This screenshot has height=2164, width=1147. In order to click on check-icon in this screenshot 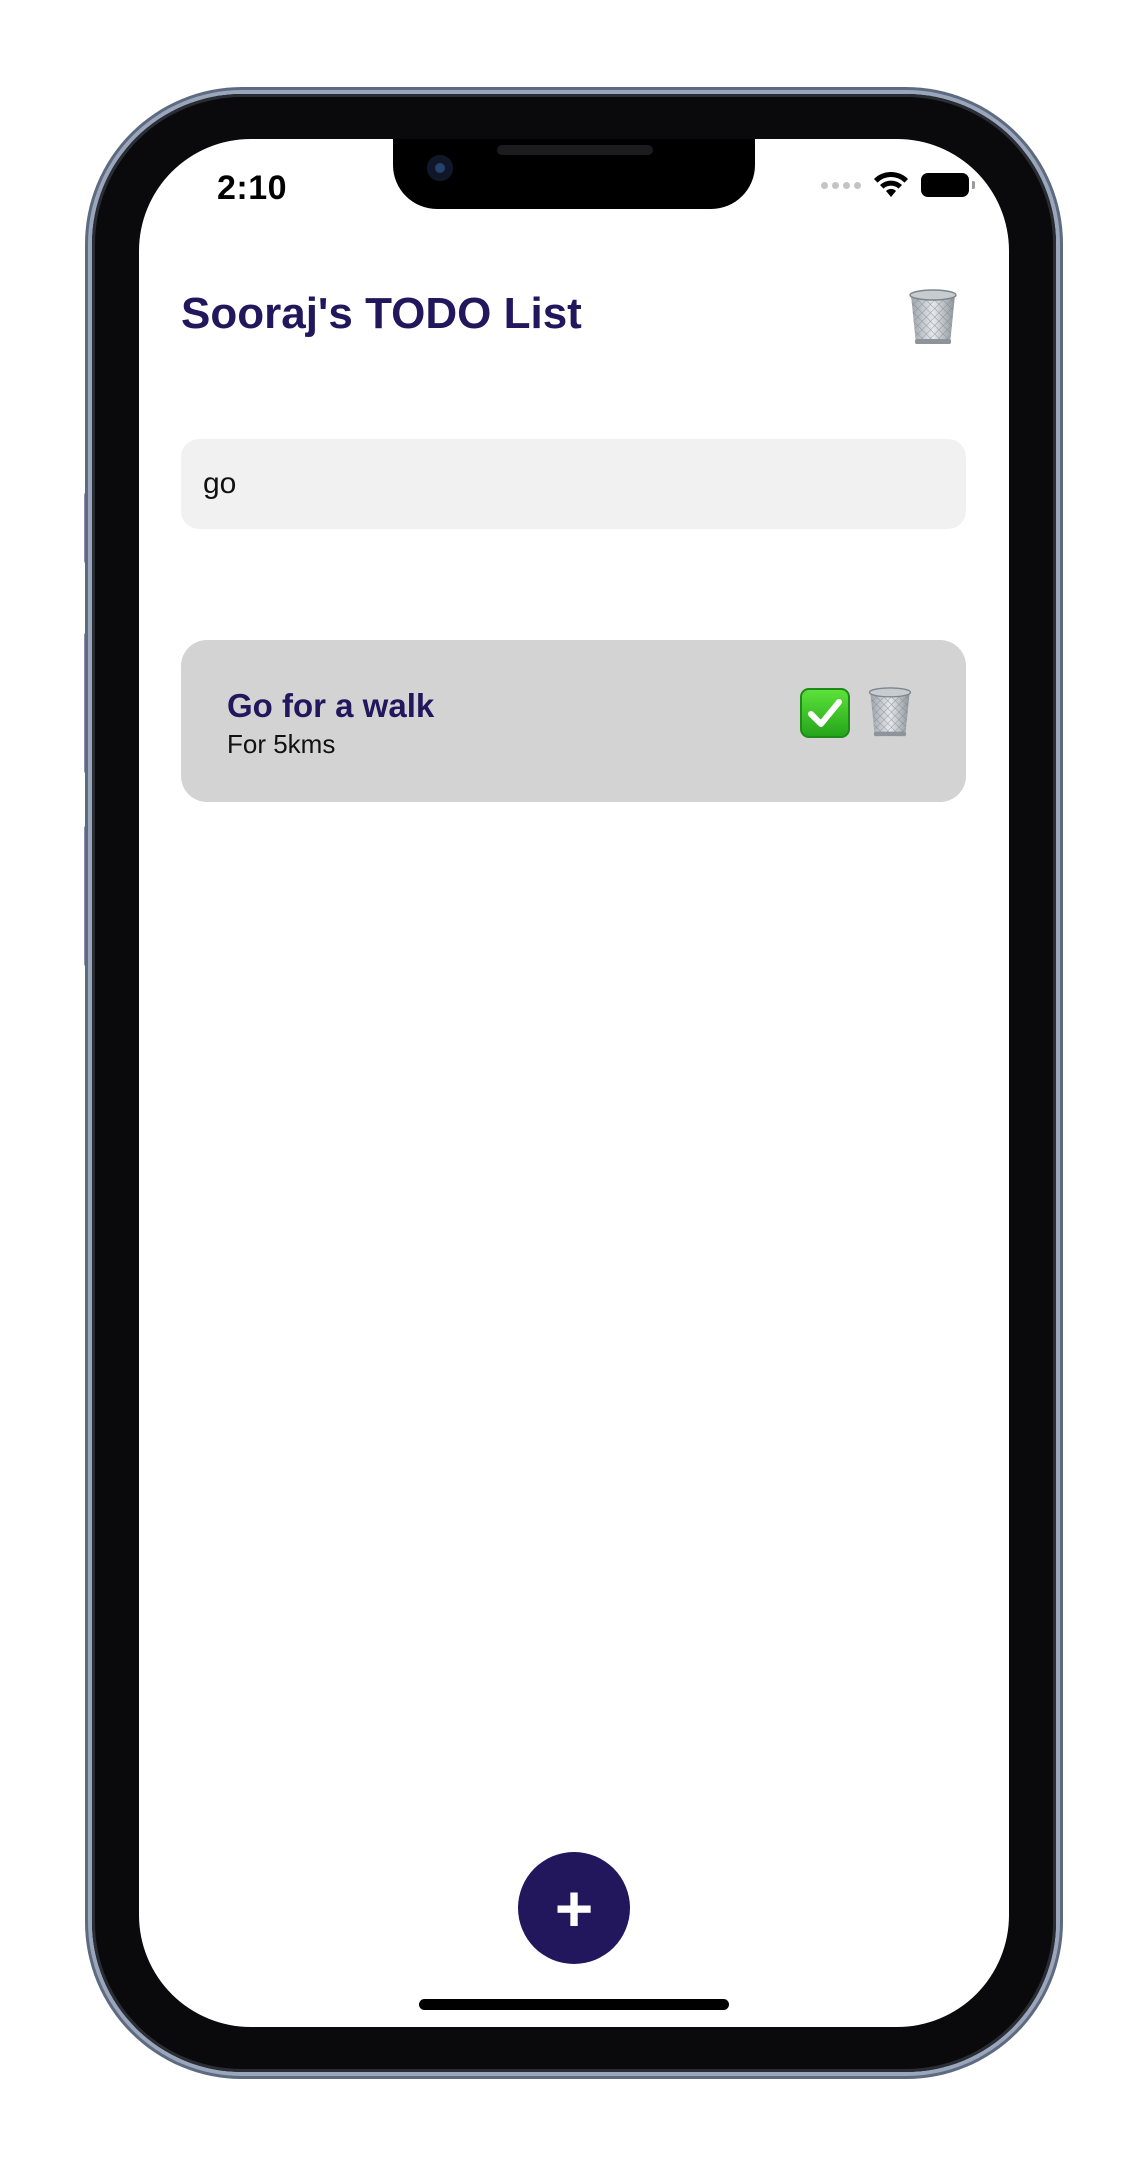, I will do `click(825, 713)`.